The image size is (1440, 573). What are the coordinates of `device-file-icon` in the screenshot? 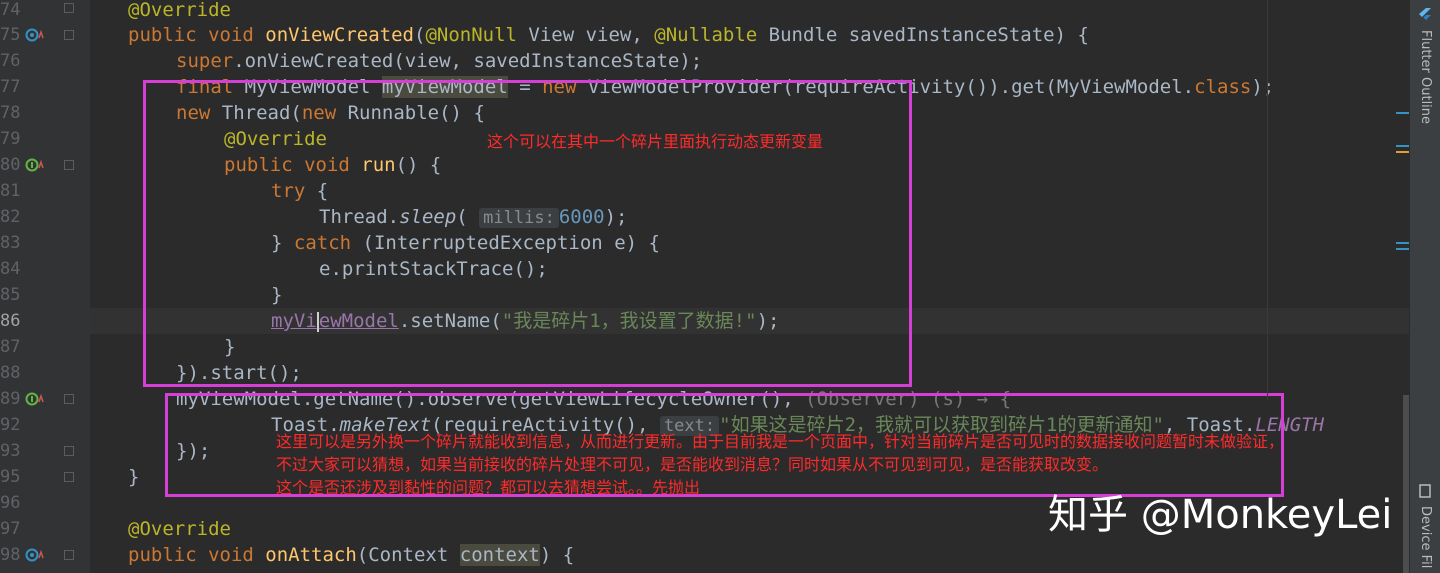 It's located at (1425, 491).